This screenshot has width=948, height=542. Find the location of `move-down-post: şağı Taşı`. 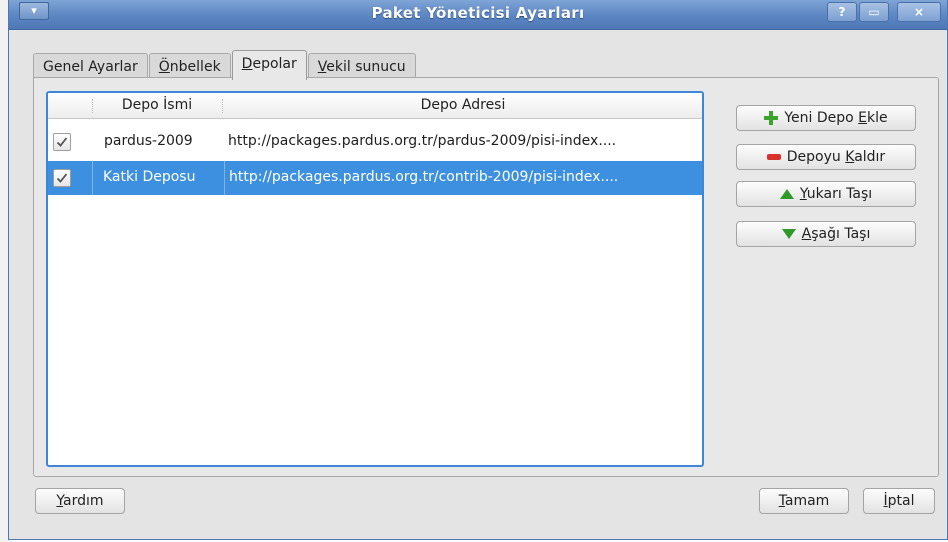

move-down-post: şağı Taşı is located at coordinates (841, 234).